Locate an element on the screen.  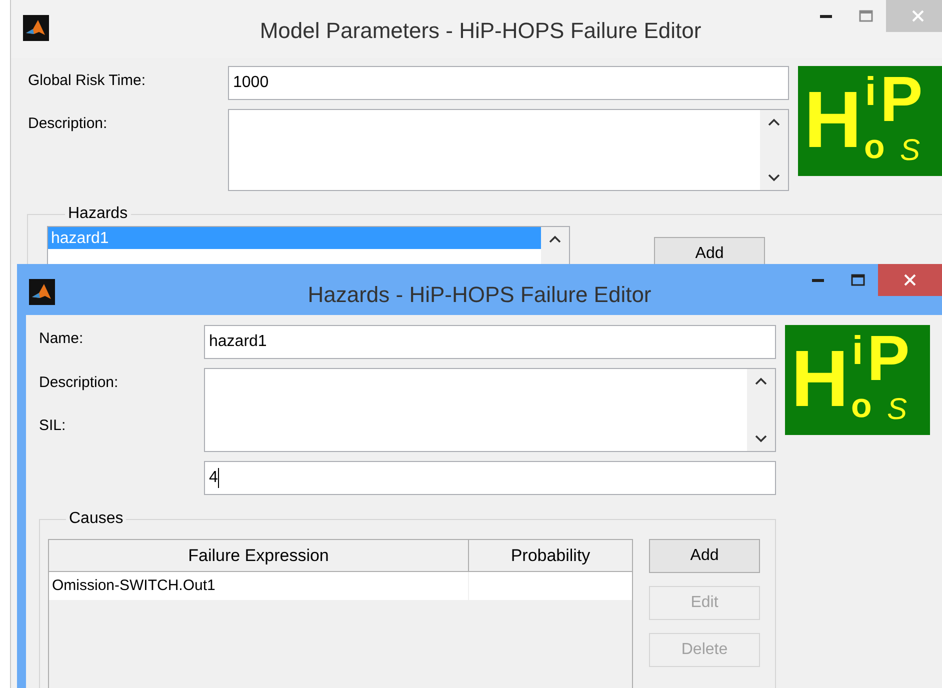
group-legend: Hazards is located at coordinates (98, 214).